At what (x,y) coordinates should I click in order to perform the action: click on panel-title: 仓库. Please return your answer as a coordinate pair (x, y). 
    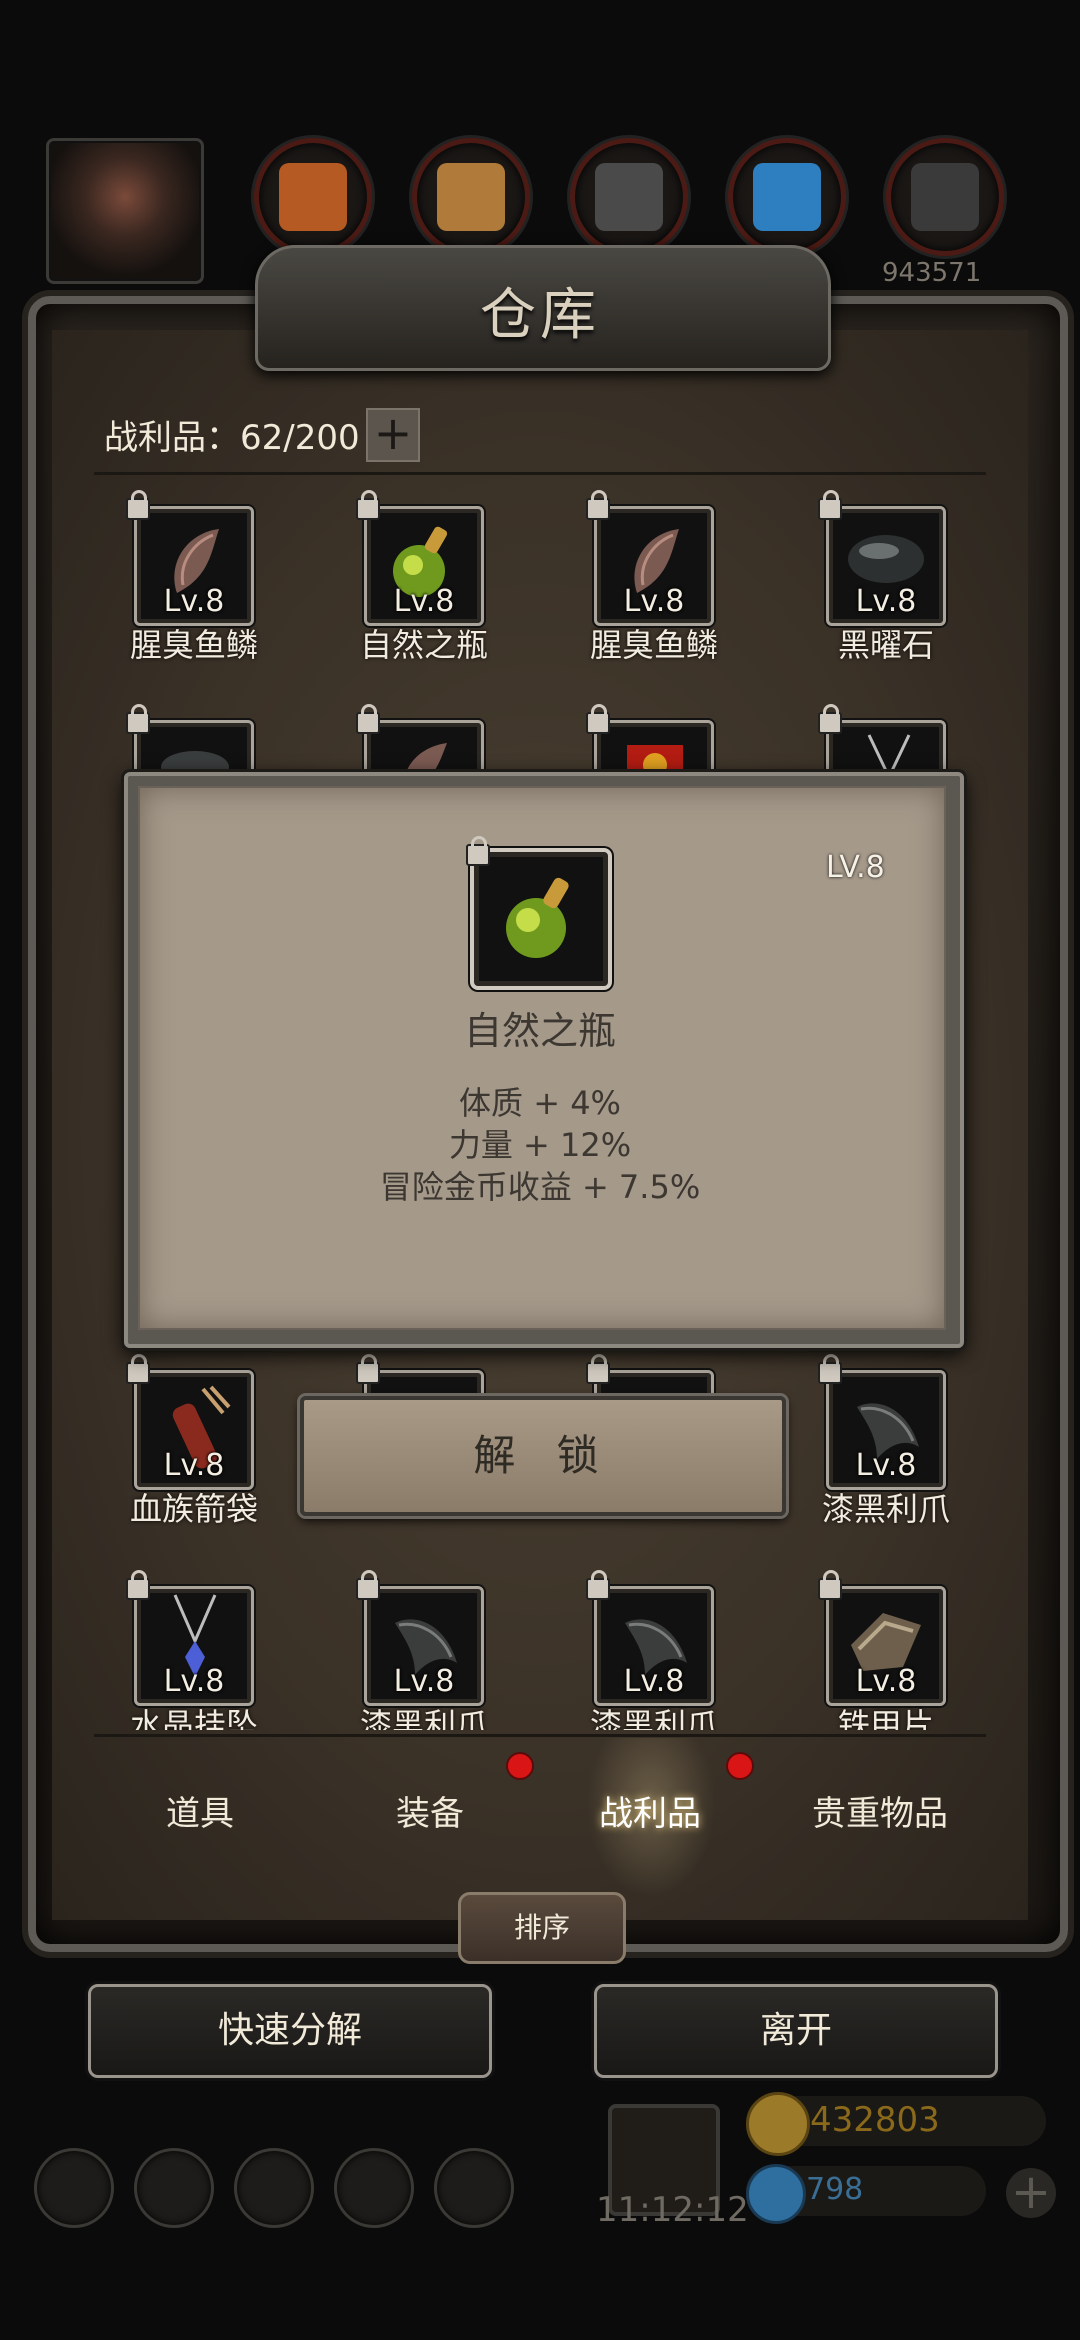
    Looking at the image, I should click on (540, 315).